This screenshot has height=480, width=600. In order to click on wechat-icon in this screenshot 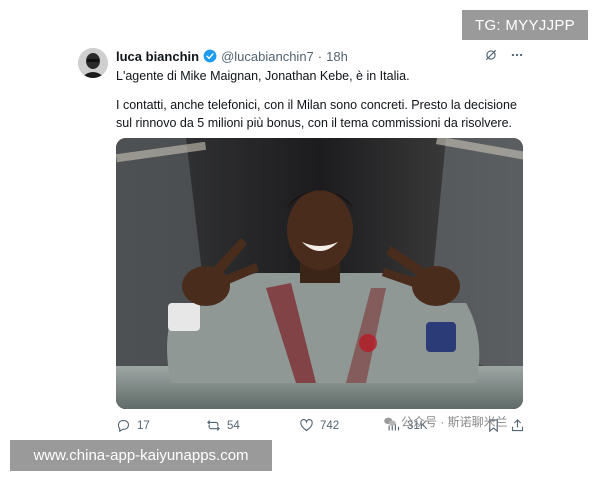, I will do `click(390, 421)`.